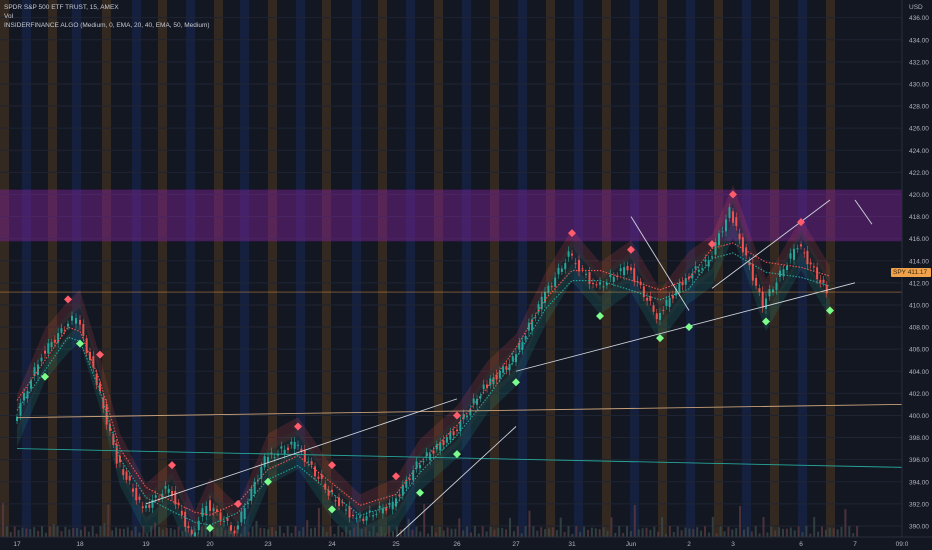  What do you see at coordinates (919, 239) in the screenshot?
I see `price-tick-label: 416.00` at bounding box center [919, 239].